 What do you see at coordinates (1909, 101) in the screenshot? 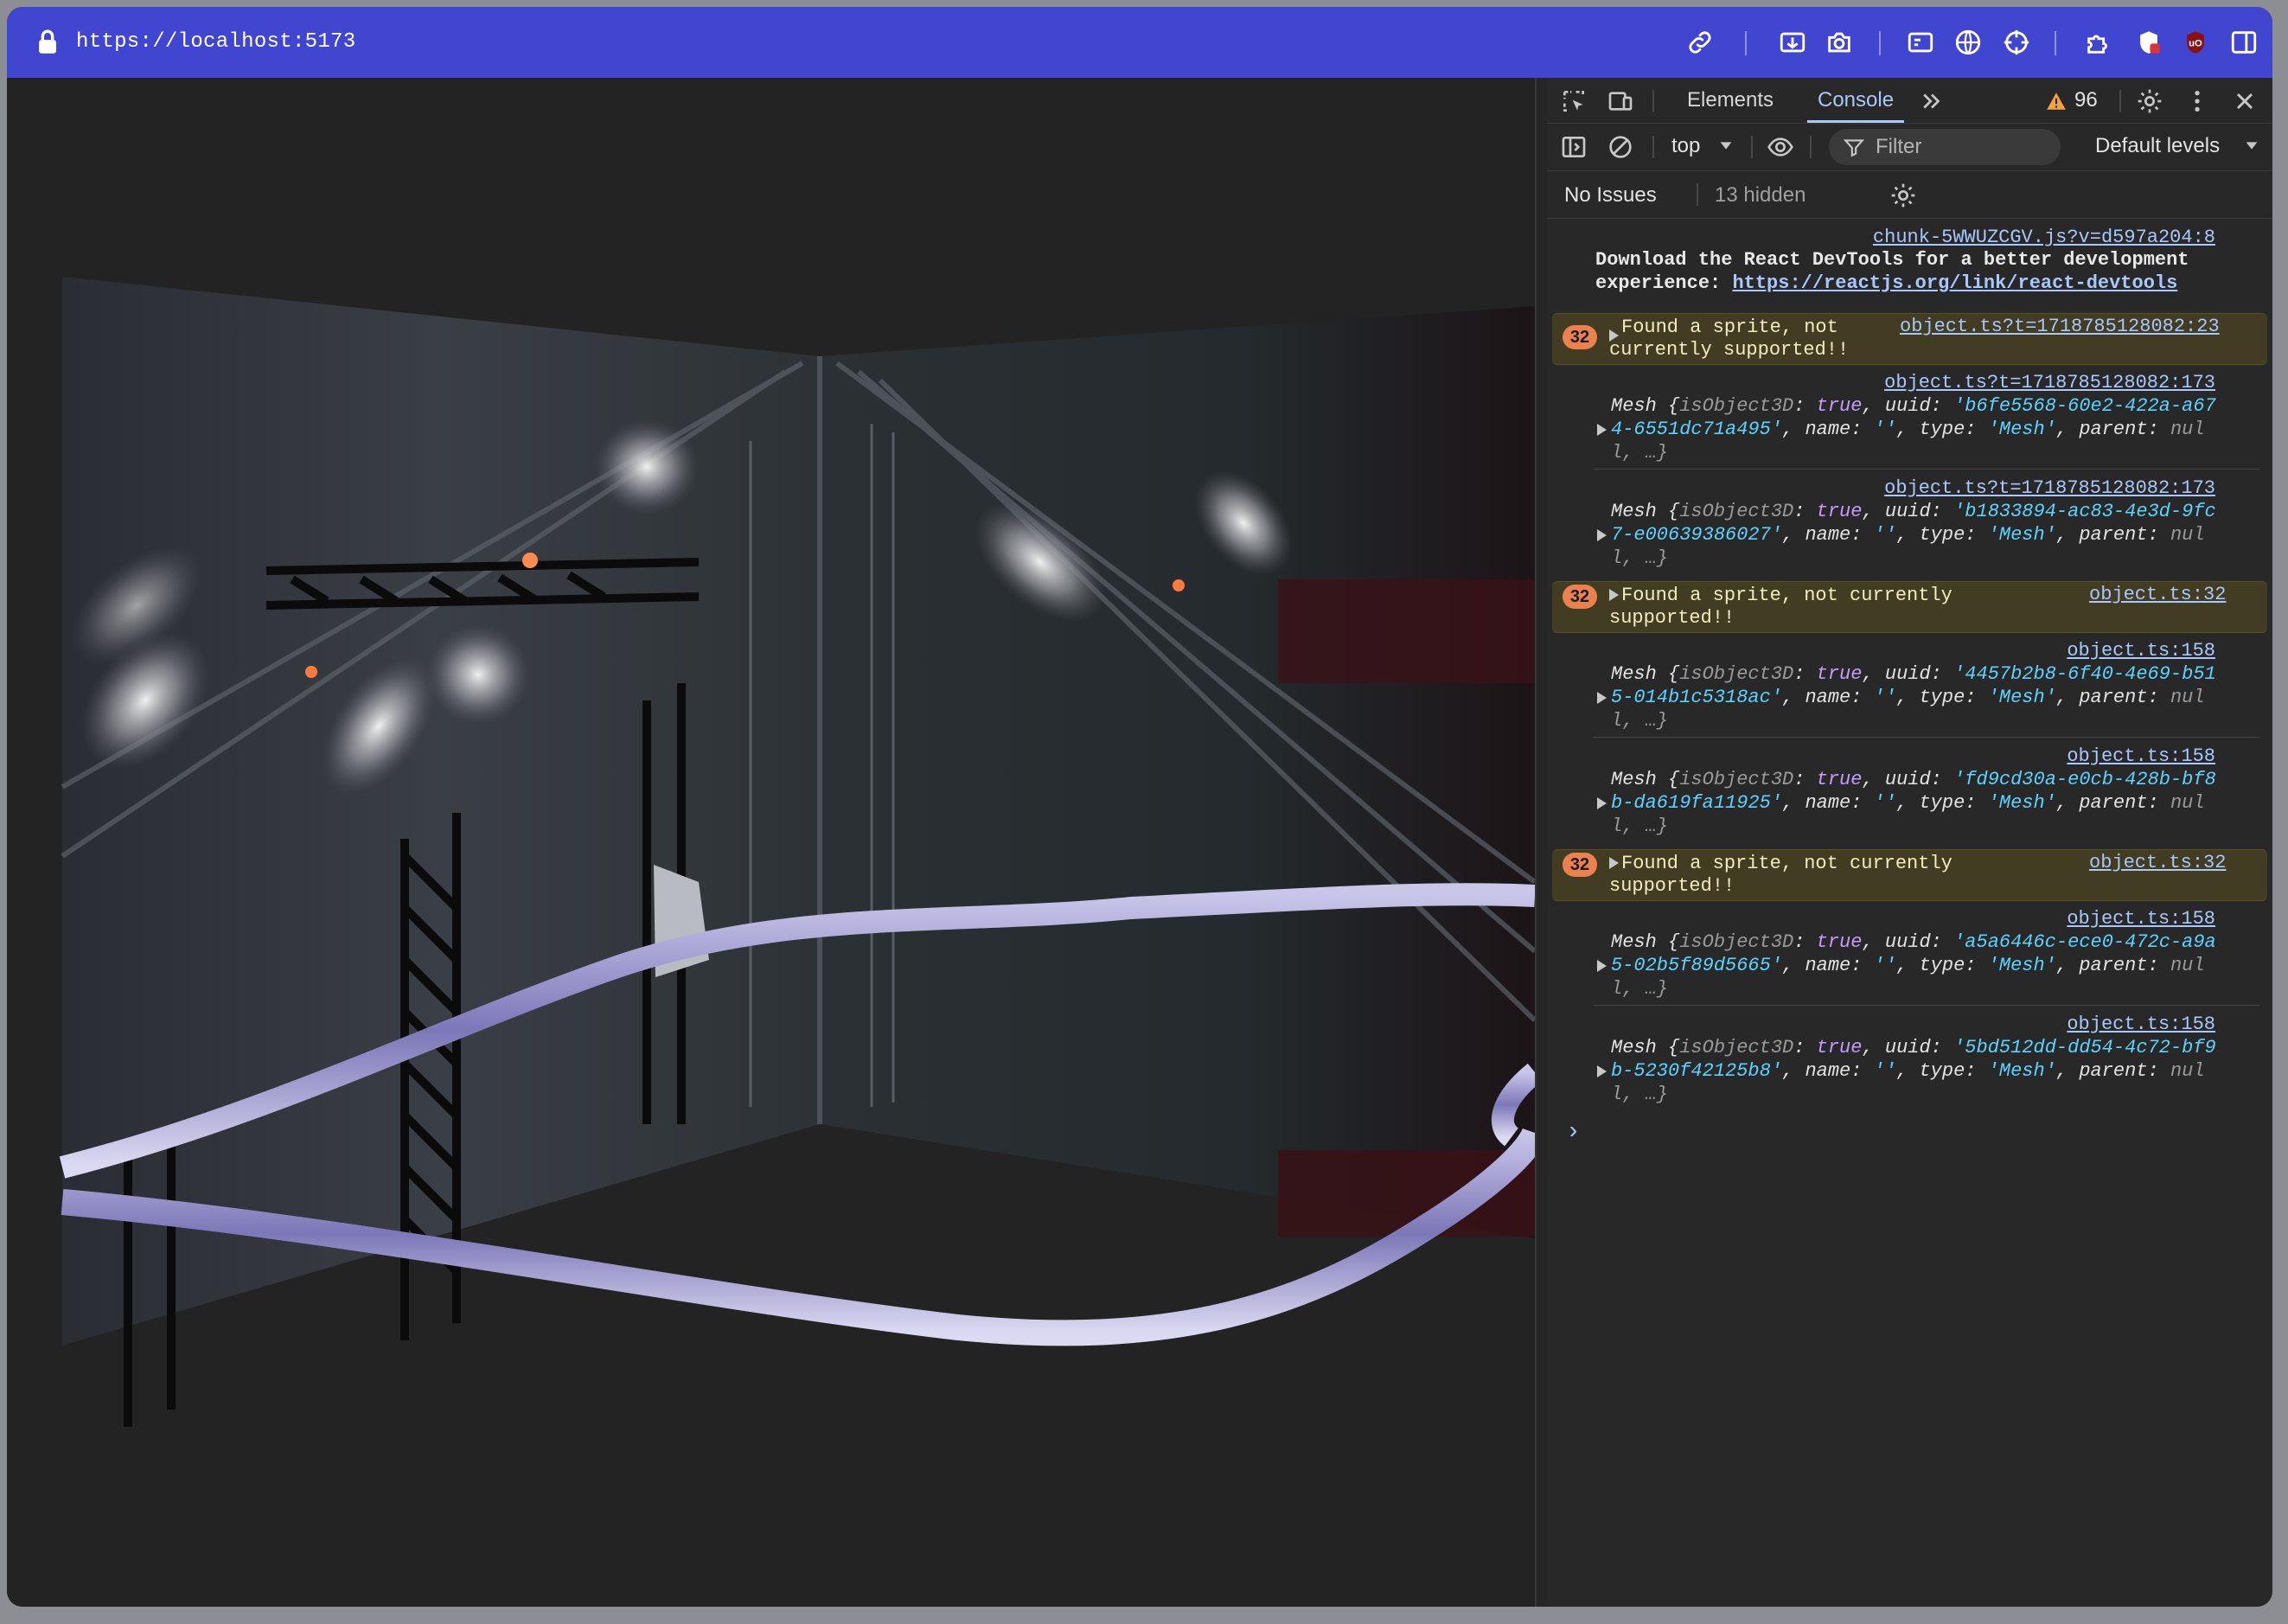
I see `devtools-tabbar: Elements Console 96` at bounding box center [1909, 101].